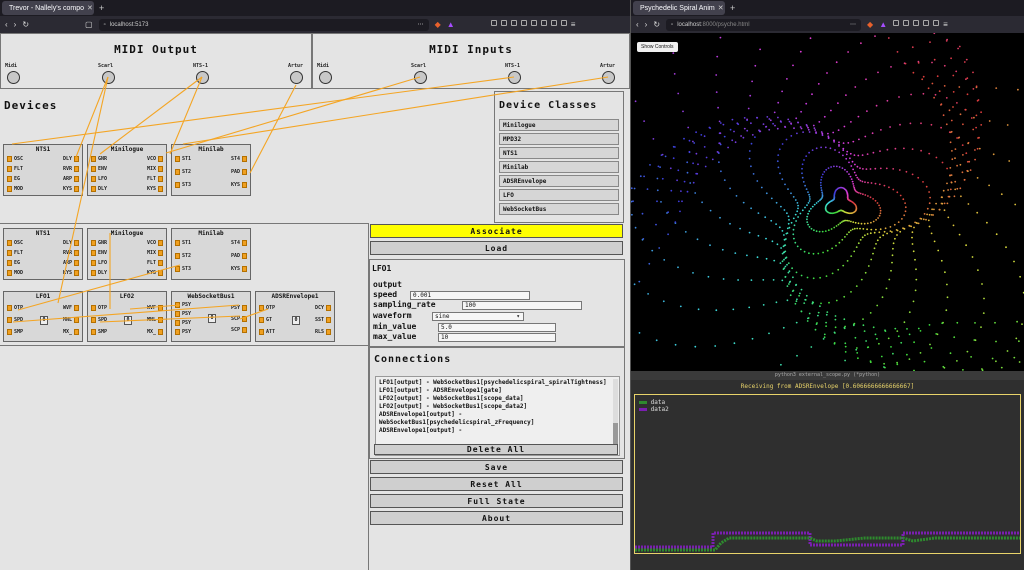 The image size is (1024, 570). Describe the element at coordinates (496, 518) in the screenshot. I see `about-button: About` at that location.